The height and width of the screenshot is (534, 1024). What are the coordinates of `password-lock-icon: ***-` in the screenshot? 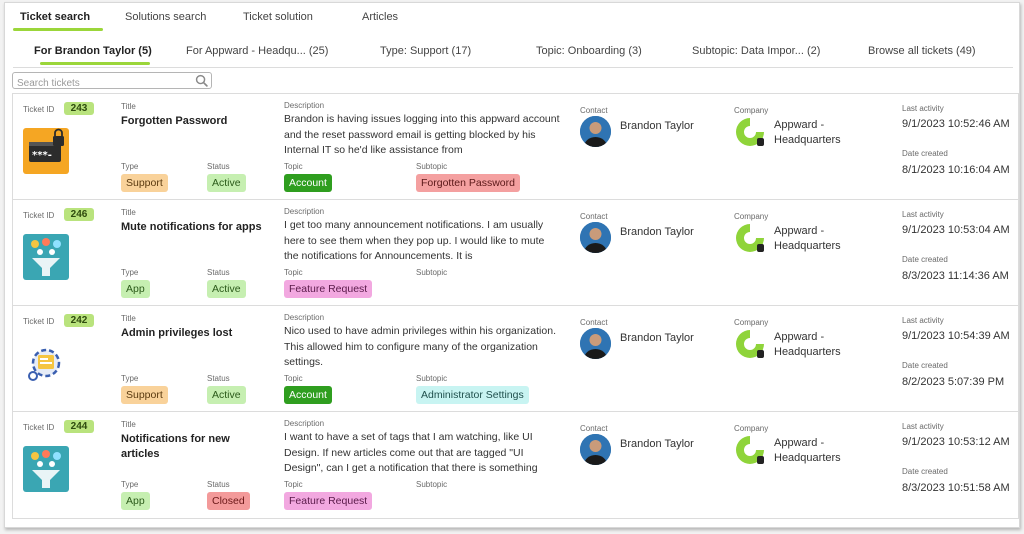 It's located at (46, 151).